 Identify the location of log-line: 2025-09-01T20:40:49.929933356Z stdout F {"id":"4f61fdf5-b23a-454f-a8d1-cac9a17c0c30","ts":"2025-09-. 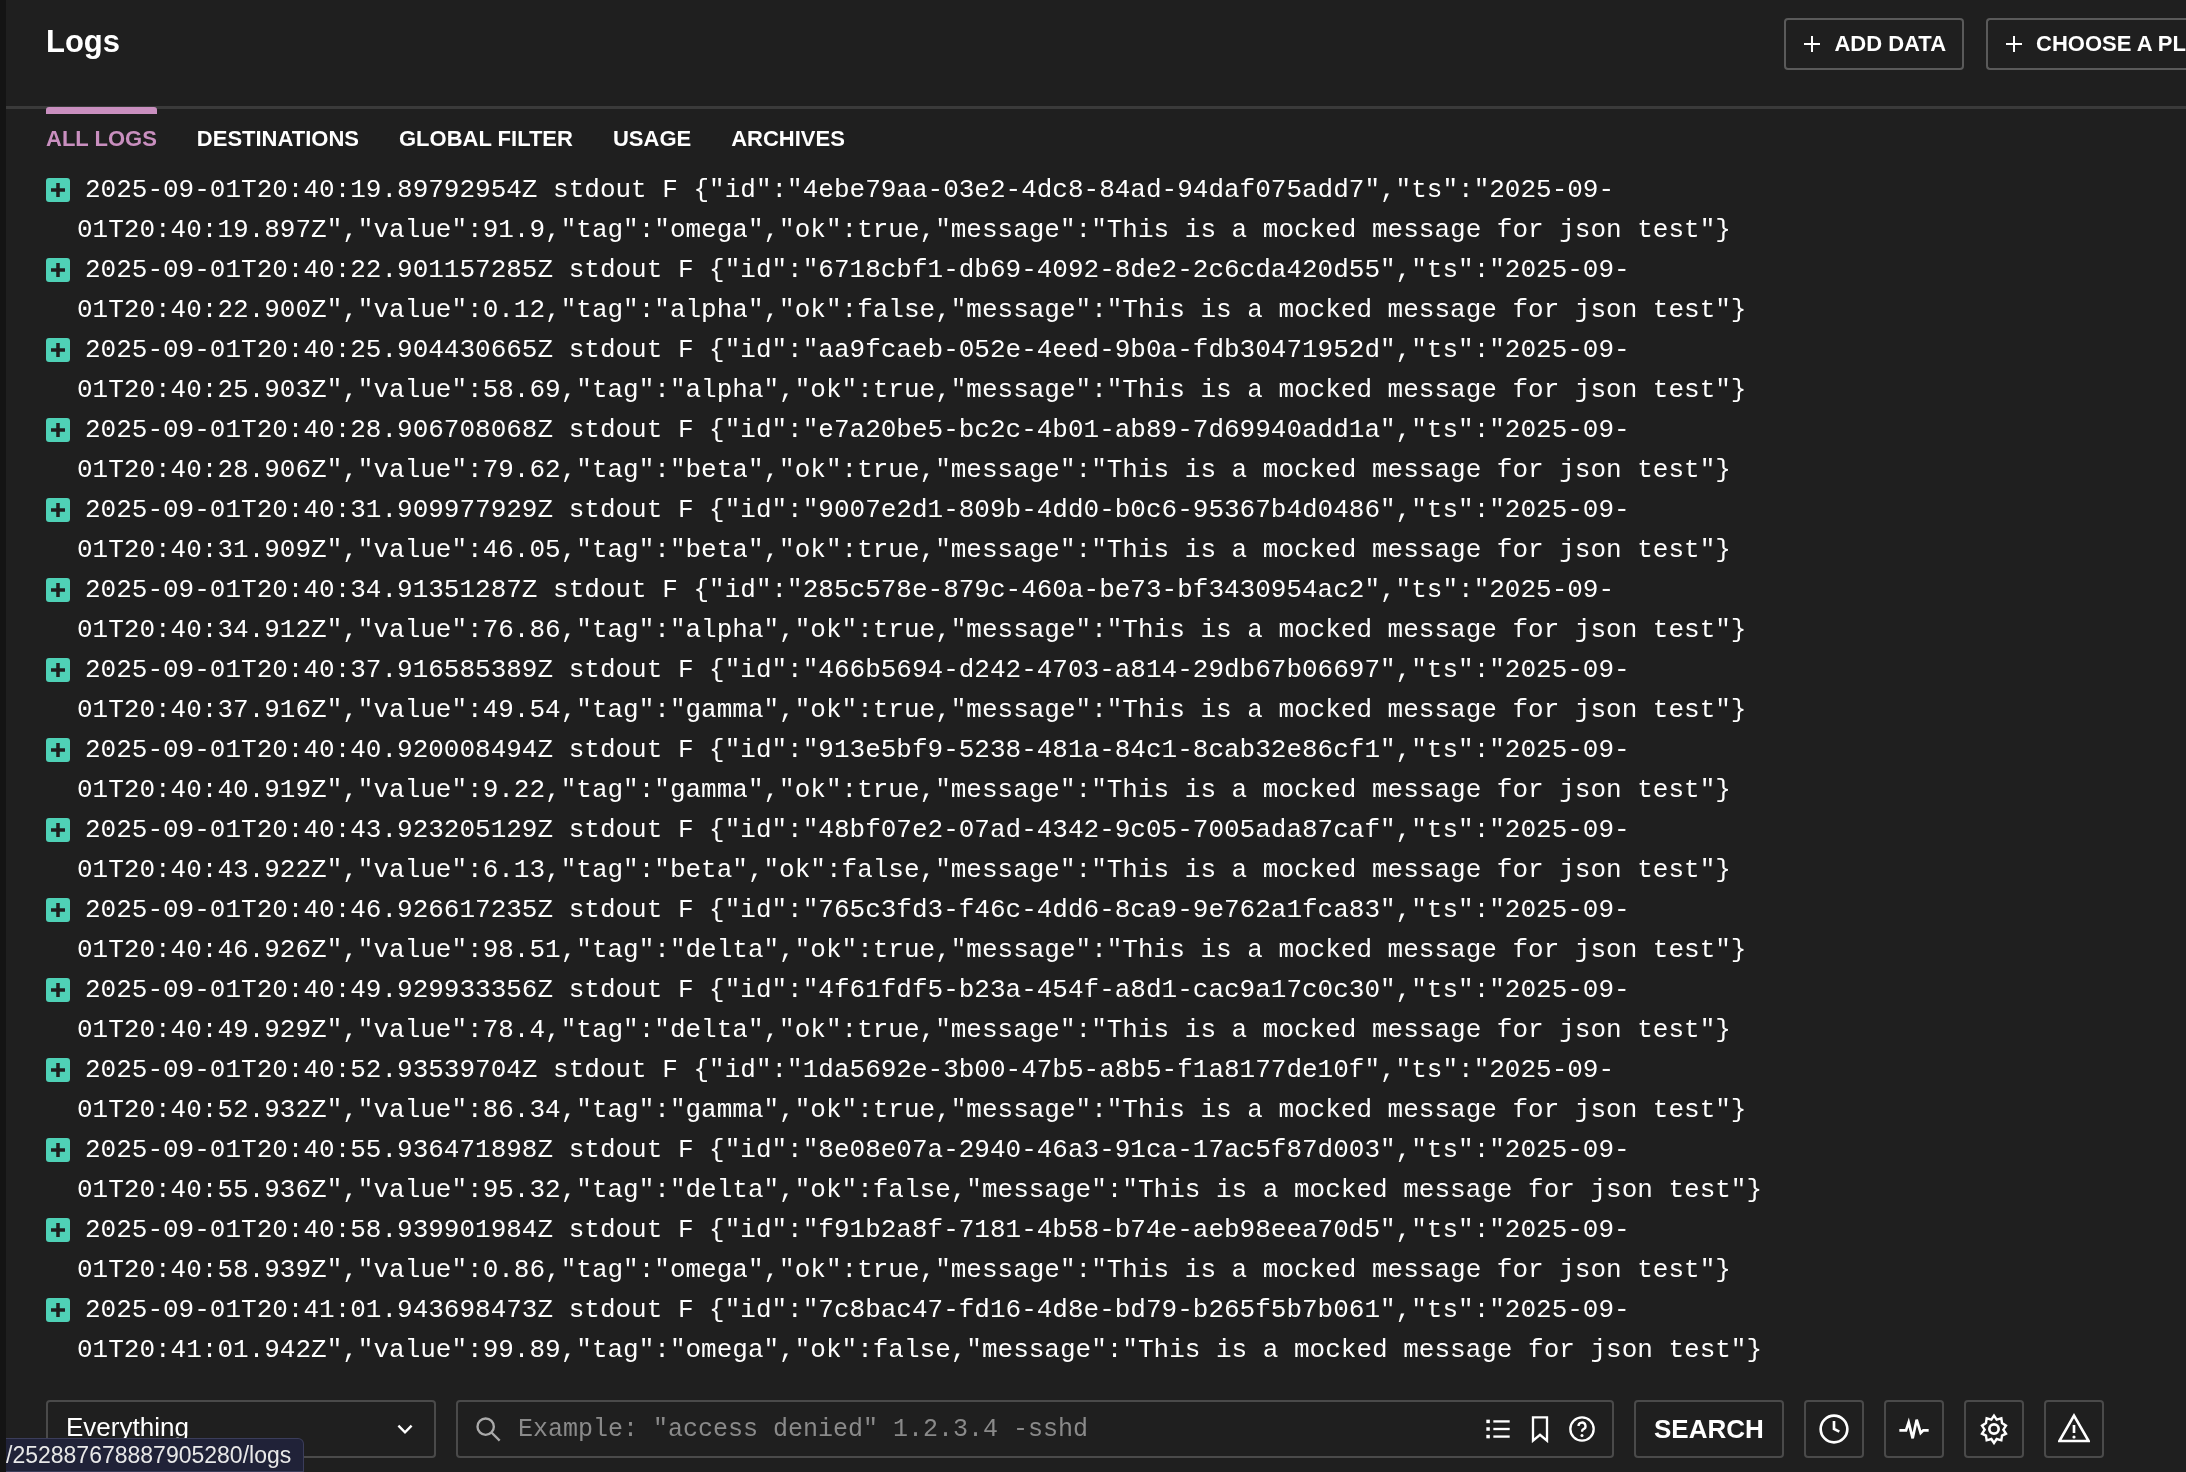
(857, 990).